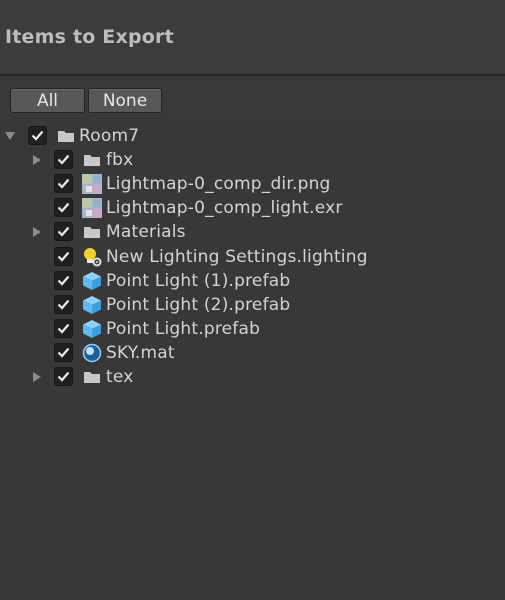 The width and height of the screenshot is (505, 600). I want to click on tree-row: Lightmap-0_comp_dir.png, so click(252, 184).